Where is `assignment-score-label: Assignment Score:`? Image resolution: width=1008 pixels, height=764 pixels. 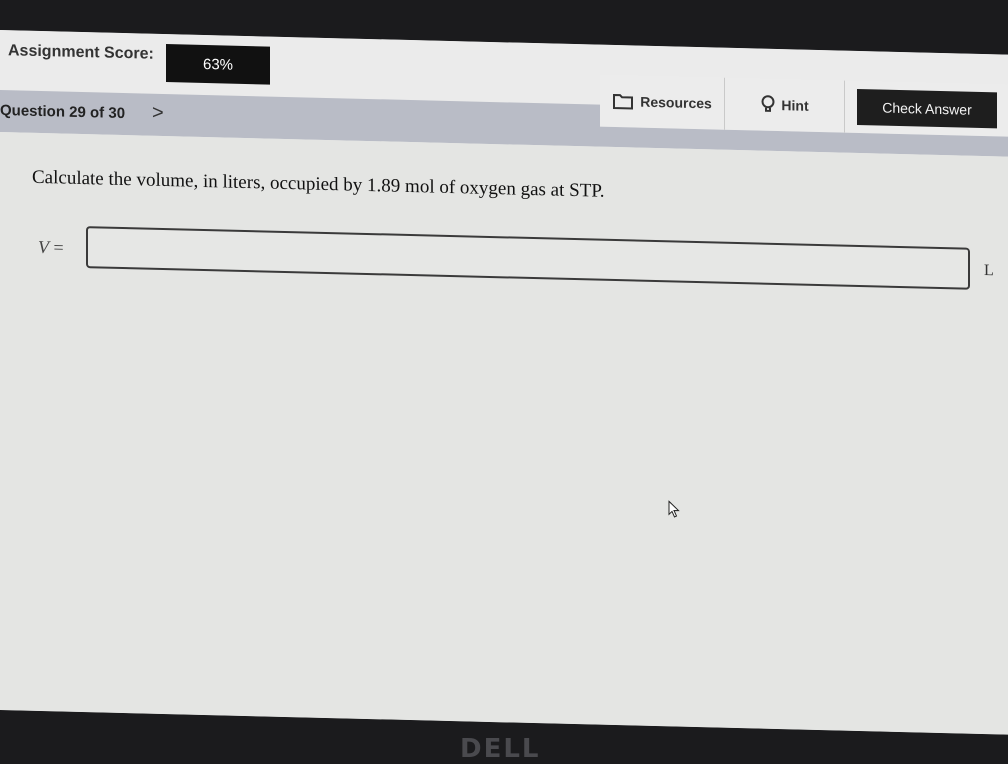
assignment-score-label: Assignment Score: is located at coordinates (81, 52).